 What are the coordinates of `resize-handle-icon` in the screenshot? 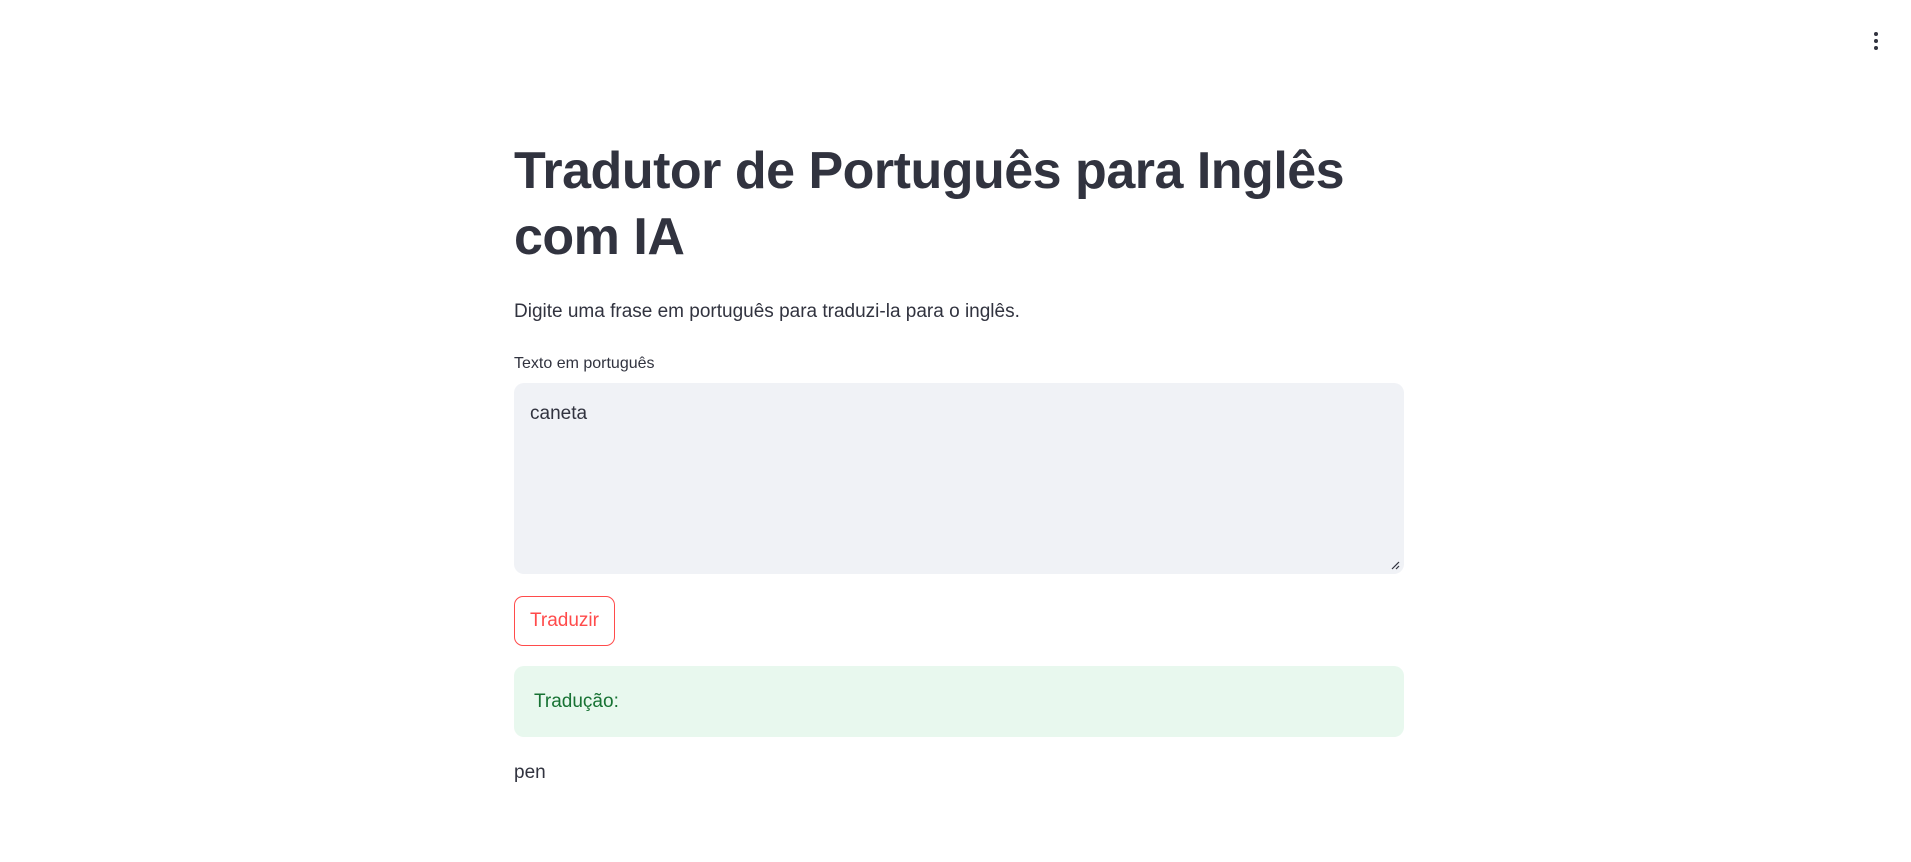 It's located at (1395, 565).